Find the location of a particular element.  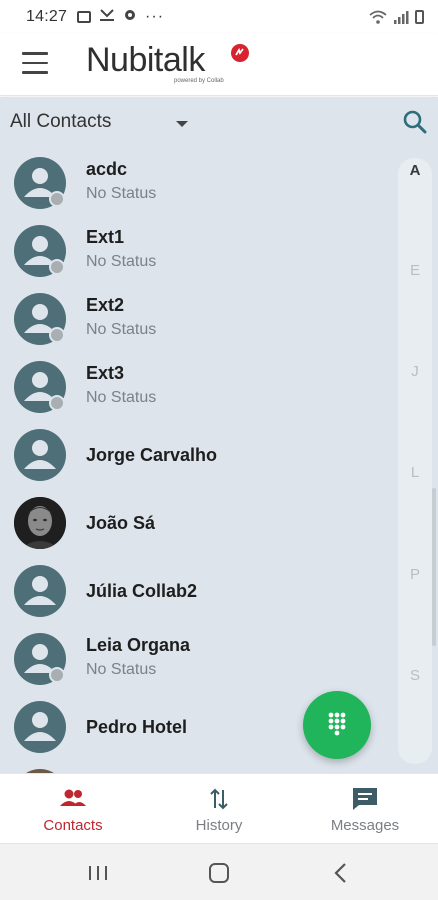

contact-row-partial is located at coordinates (195, 769).